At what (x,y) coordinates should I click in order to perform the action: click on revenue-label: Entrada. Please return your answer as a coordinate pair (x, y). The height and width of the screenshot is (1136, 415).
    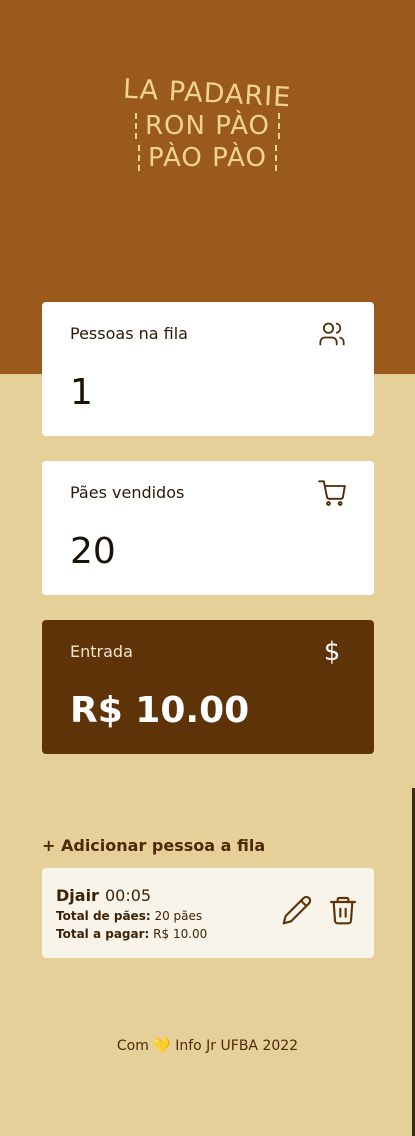
    Looking at the image, I should click on (101, 651).